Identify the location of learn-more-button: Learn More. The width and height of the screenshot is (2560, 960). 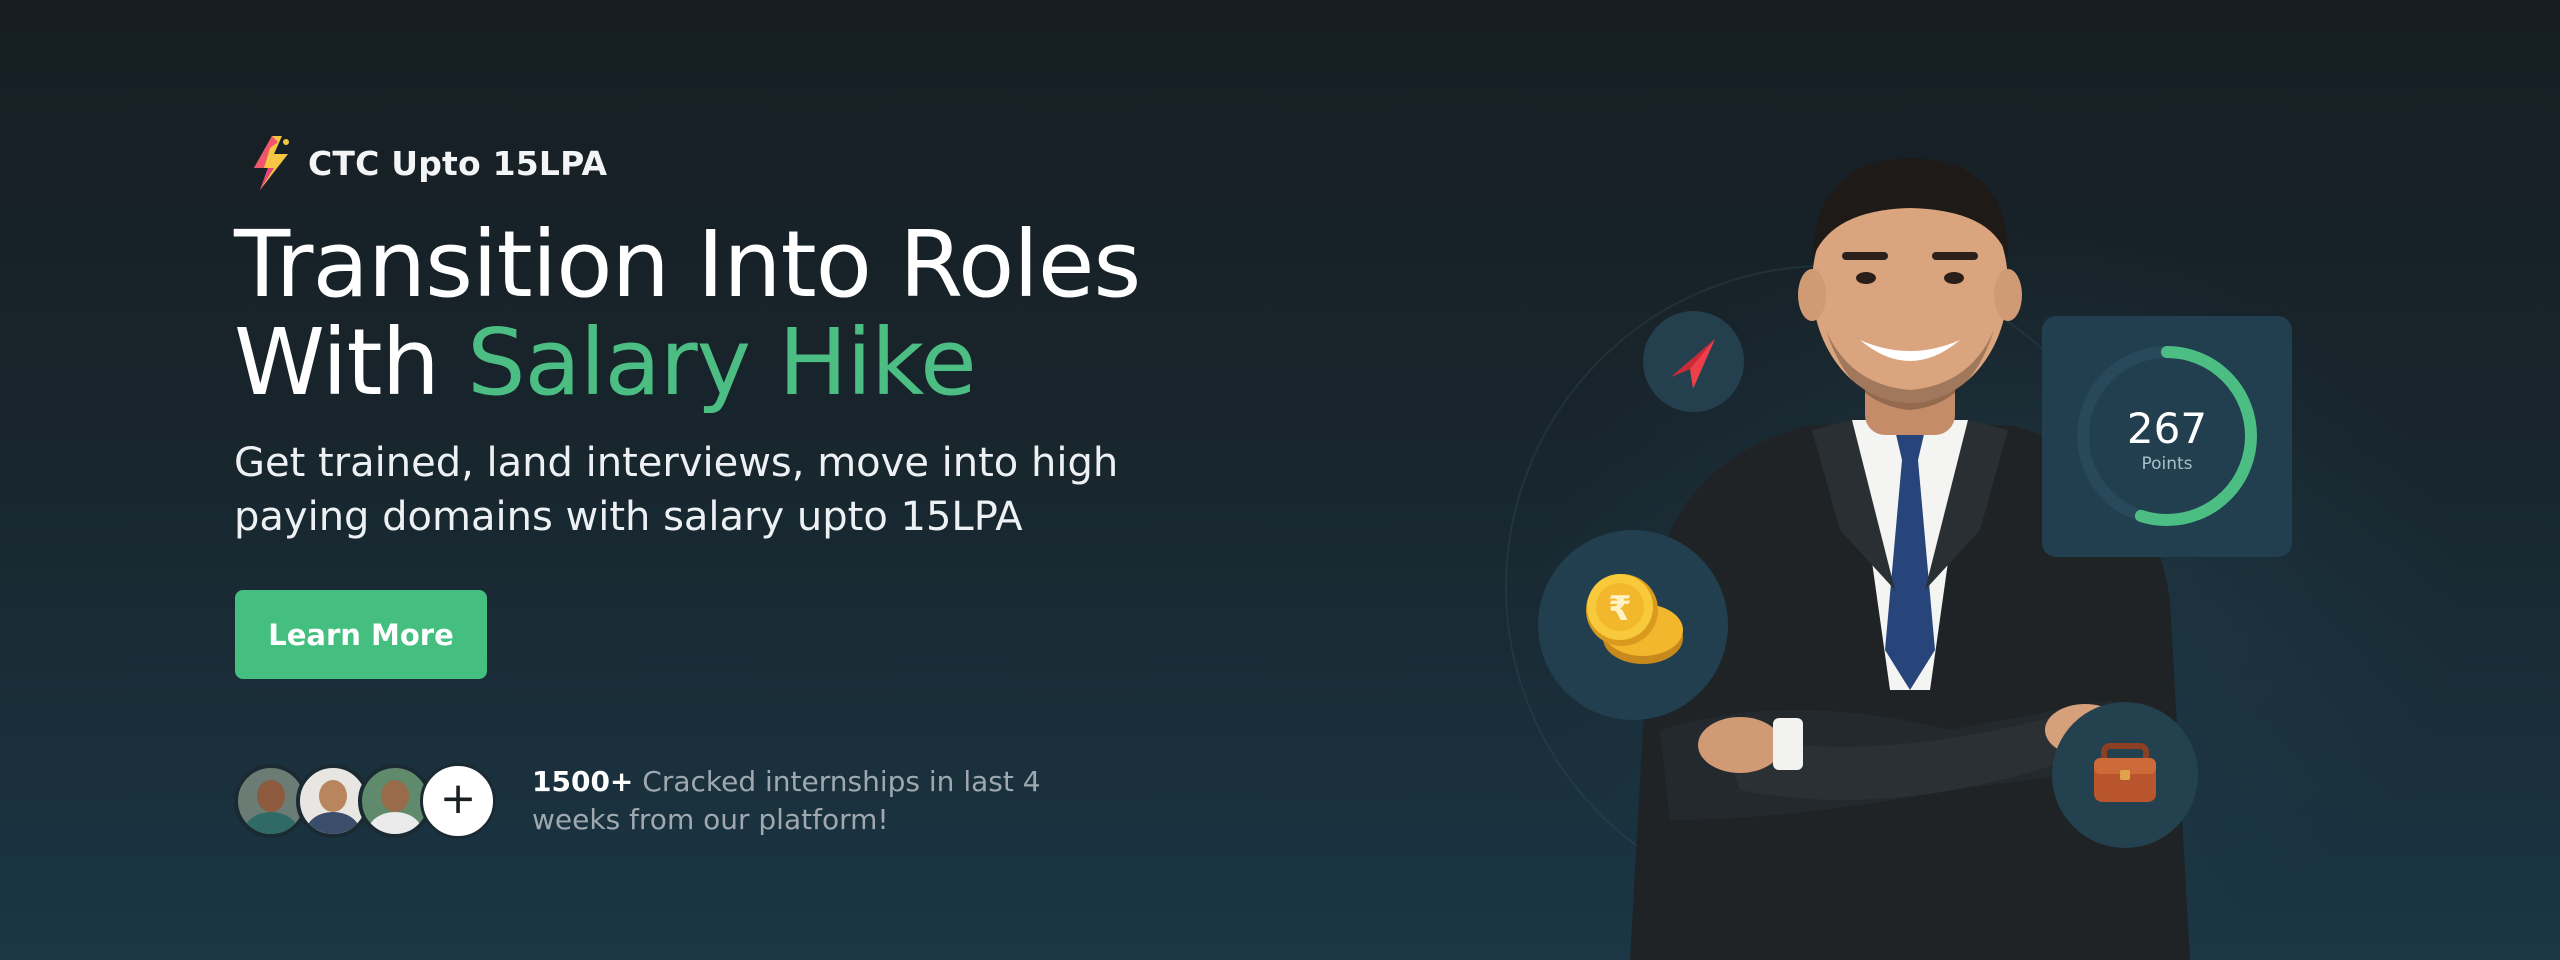
(361, 634).